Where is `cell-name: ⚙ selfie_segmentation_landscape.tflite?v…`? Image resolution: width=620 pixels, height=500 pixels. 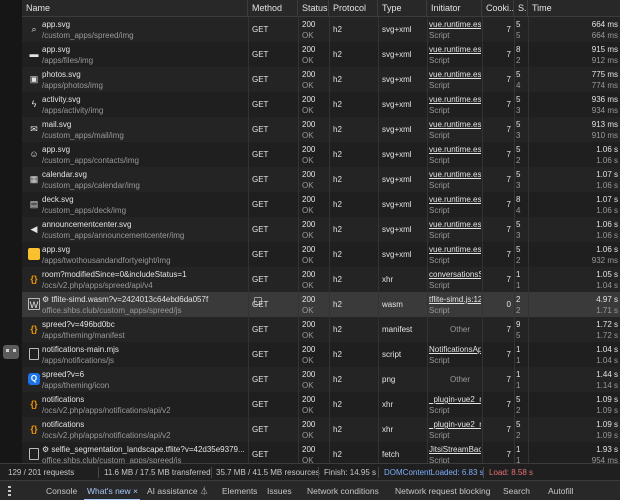 cell-name: ⚙ selfie_segmentation_landscape.tflite?v… is located at coordinates (153, 452).